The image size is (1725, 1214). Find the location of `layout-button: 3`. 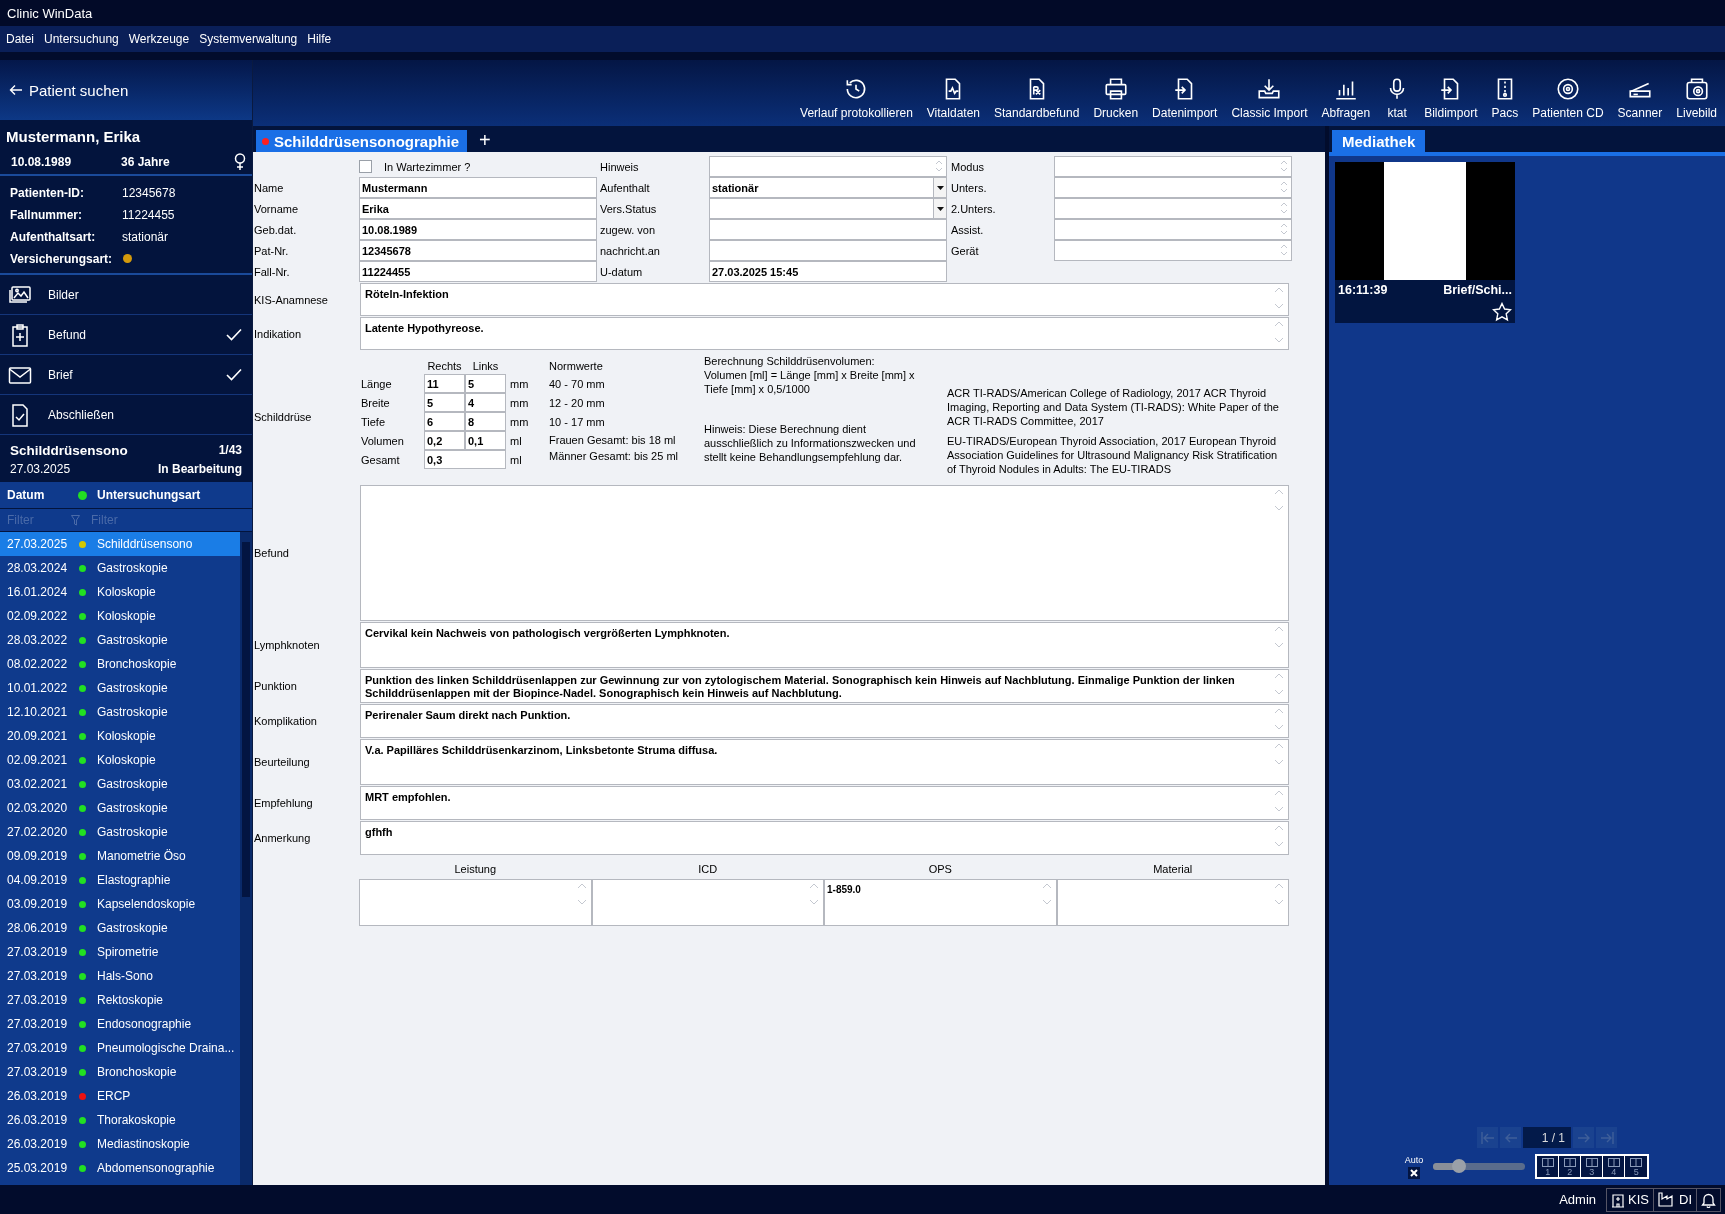

layout-button: 3 is located at coordinates (1592, 1166).